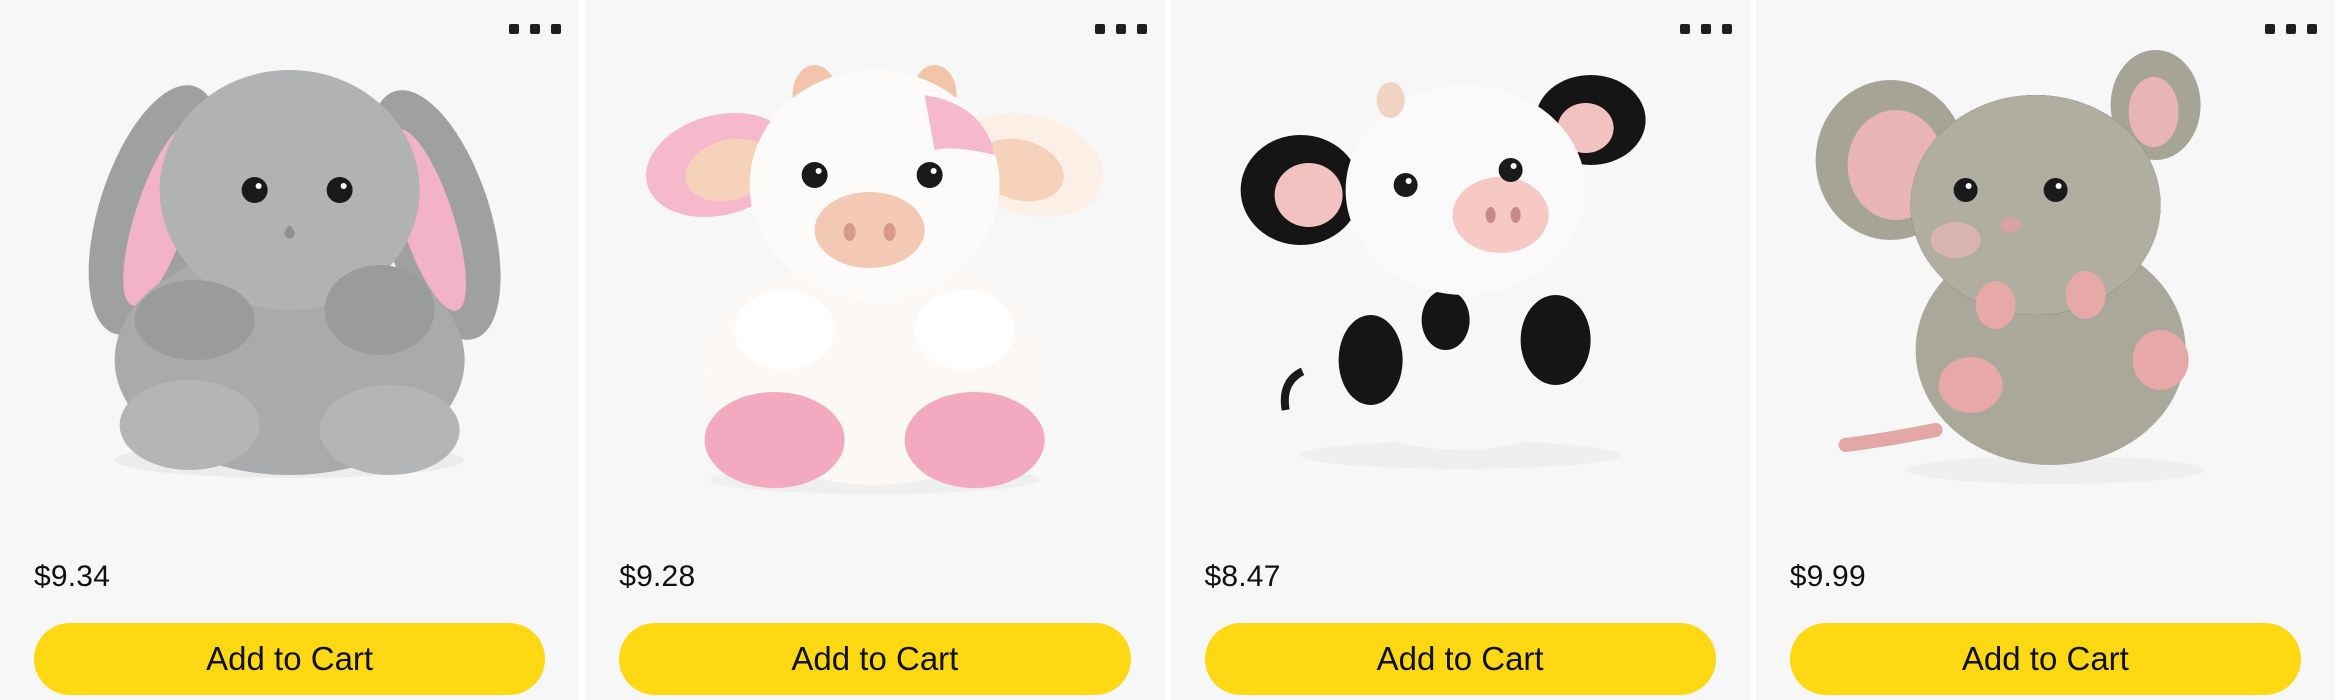  I want to click on price-label: $9.99, so click(1827, 576).